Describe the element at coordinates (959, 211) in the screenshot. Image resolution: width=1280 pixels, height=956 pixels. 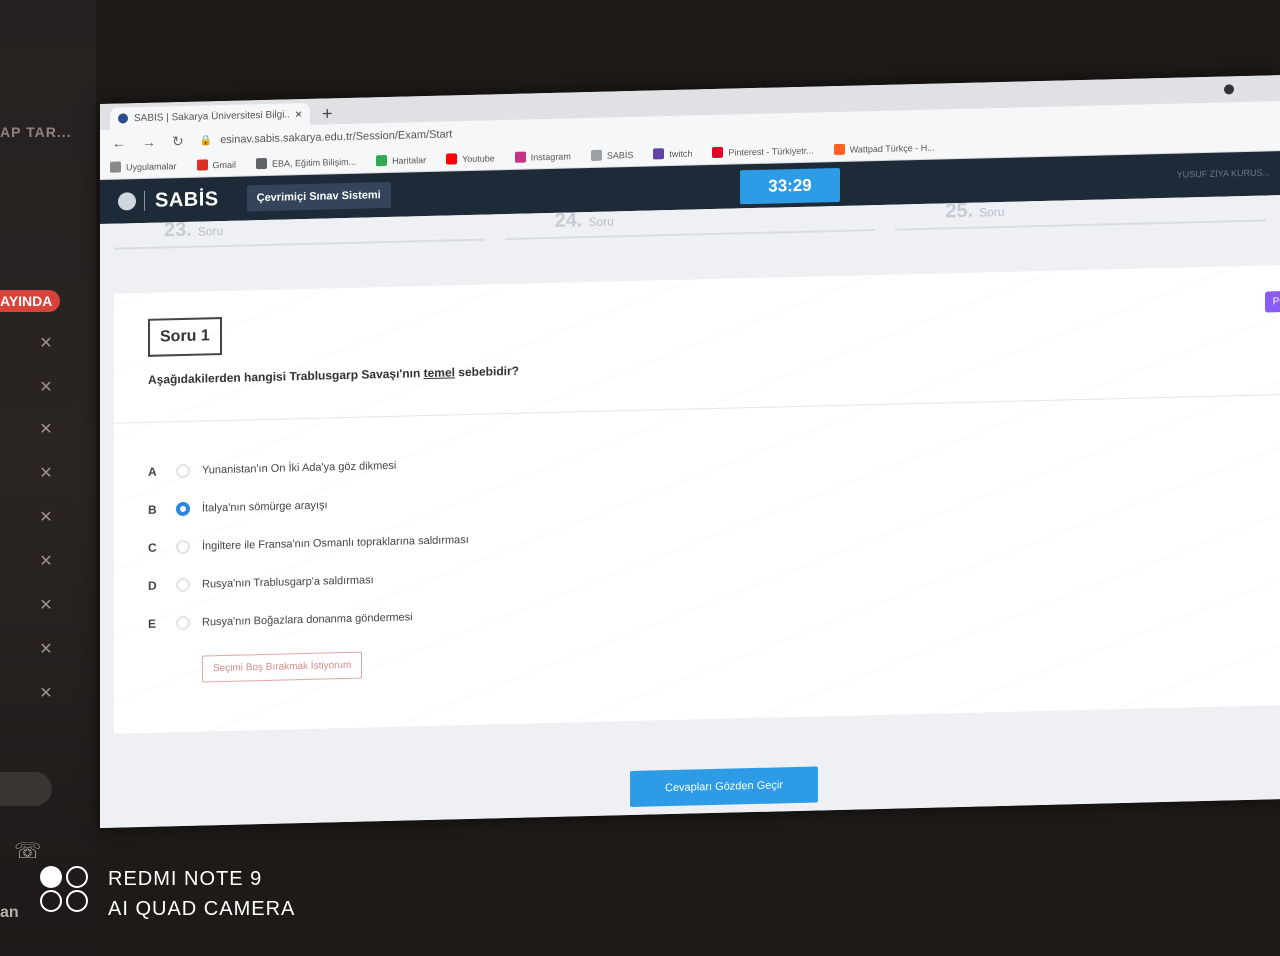
I see `question-number: 25.` at that location.